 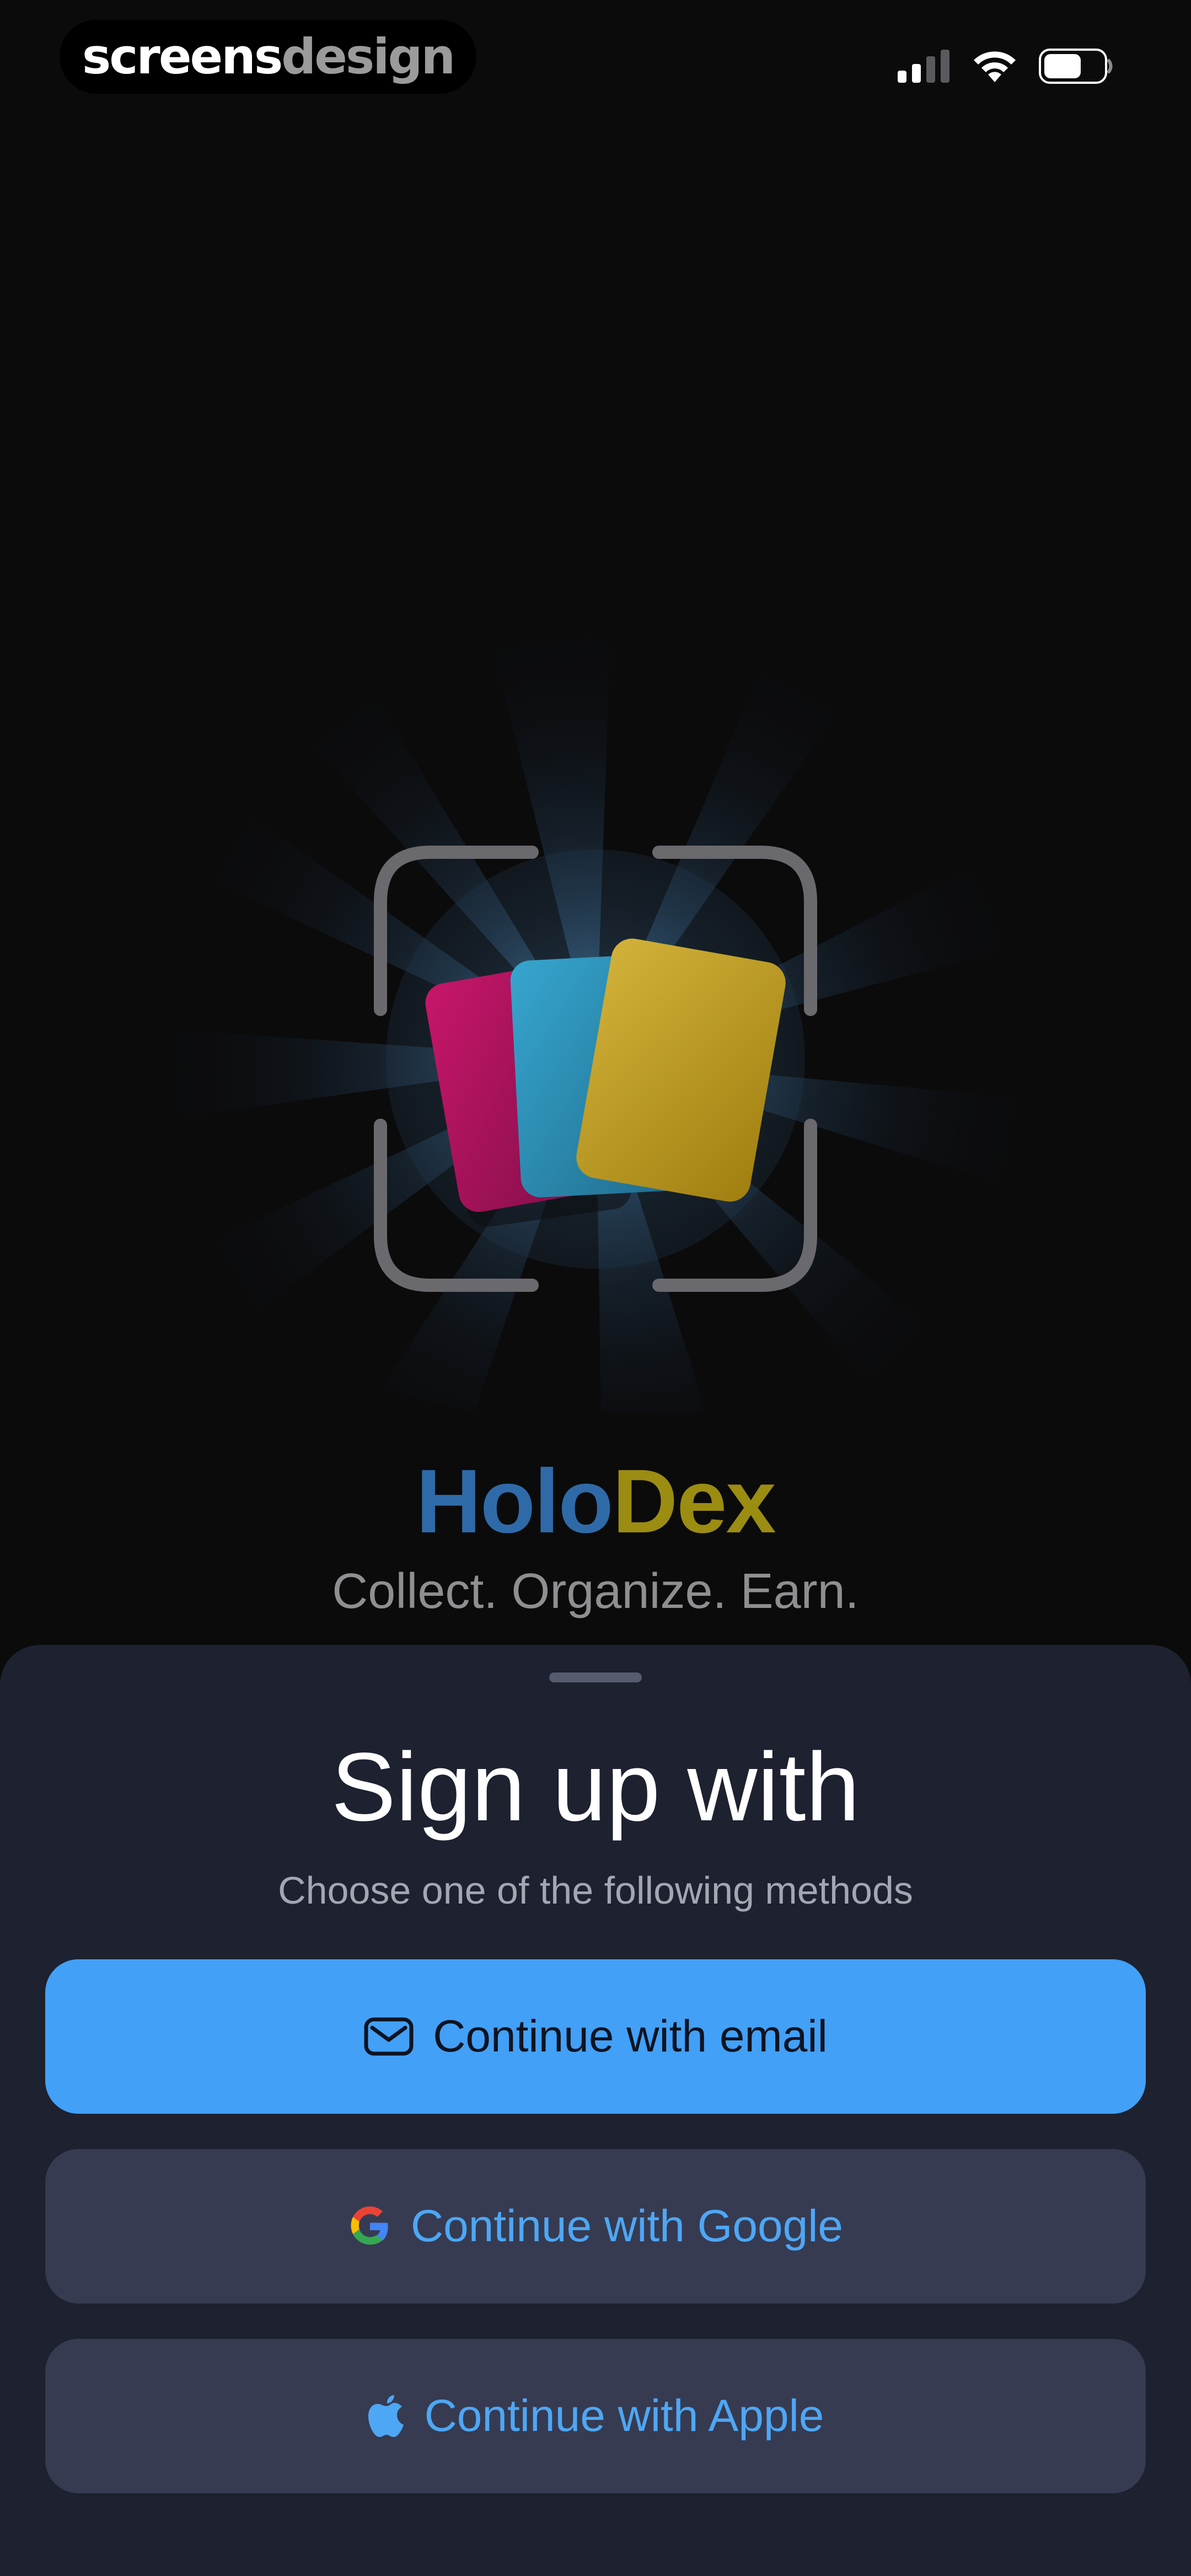 What do you see at coordinates (694, 1501) in the screenshot?
I see `app-title-part2: Dex` at bounding box center [694, 1501].